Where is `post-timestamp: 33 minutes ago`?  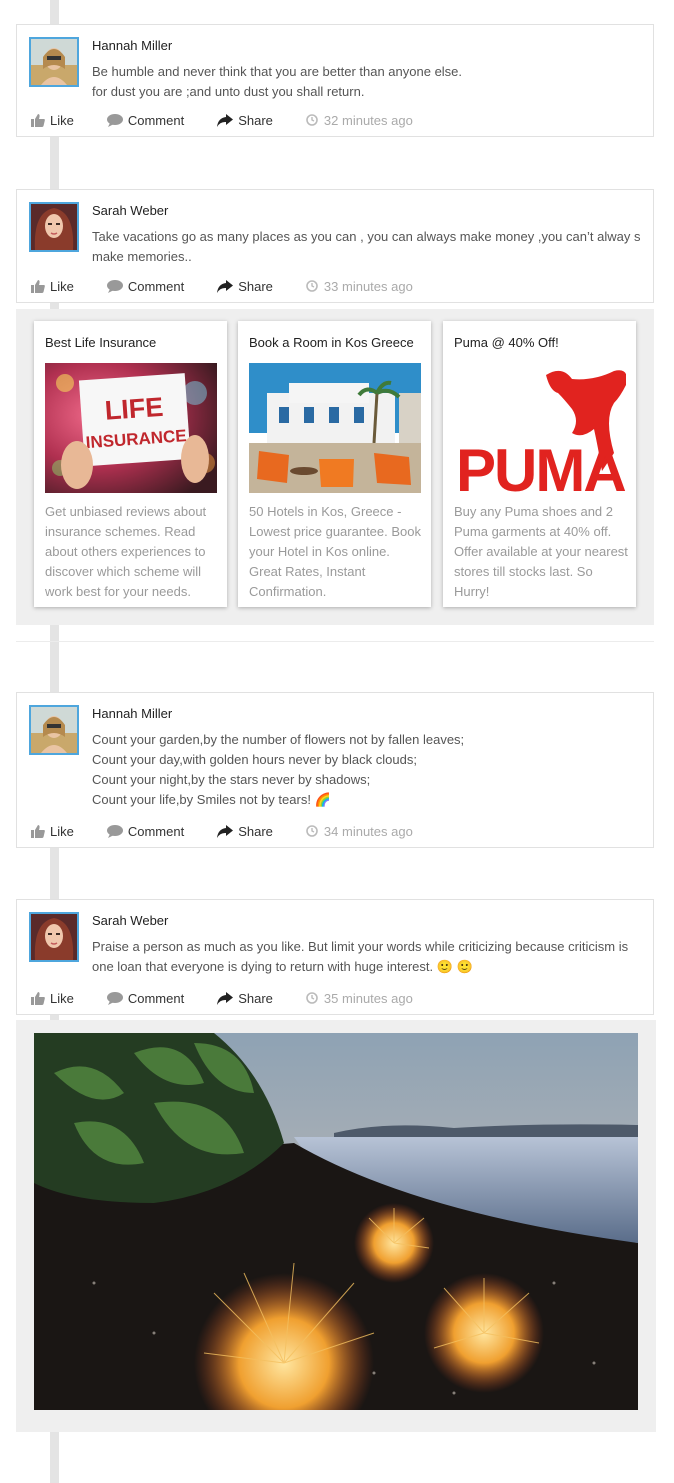 post-timestamp: 33 minutes ago is located at coordinates (359, 286).